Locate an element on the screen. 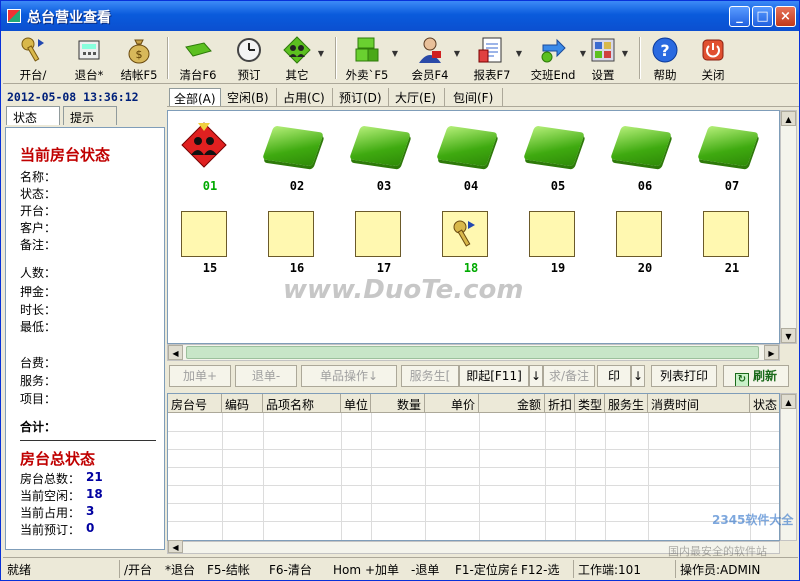 This screenshot has height=581, width=800. summary-total-value: 21 is located at coordinates (94, 477).